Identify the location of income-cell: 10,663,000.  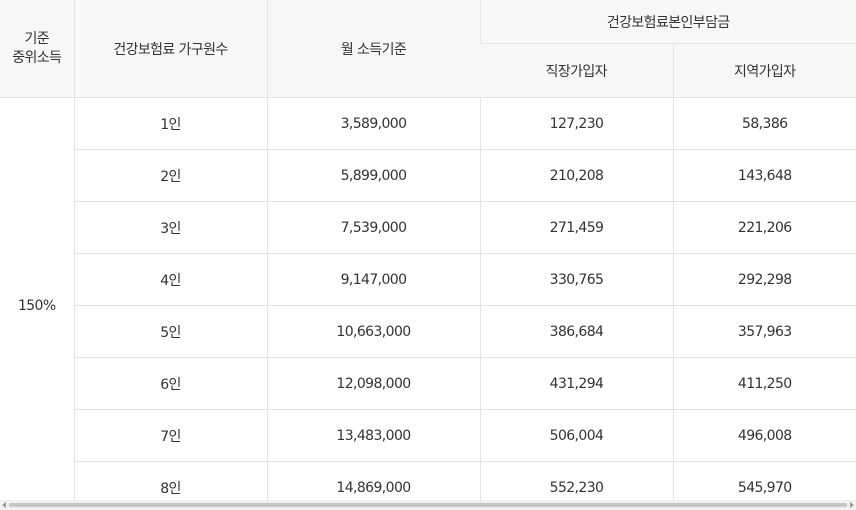
(373, 331).